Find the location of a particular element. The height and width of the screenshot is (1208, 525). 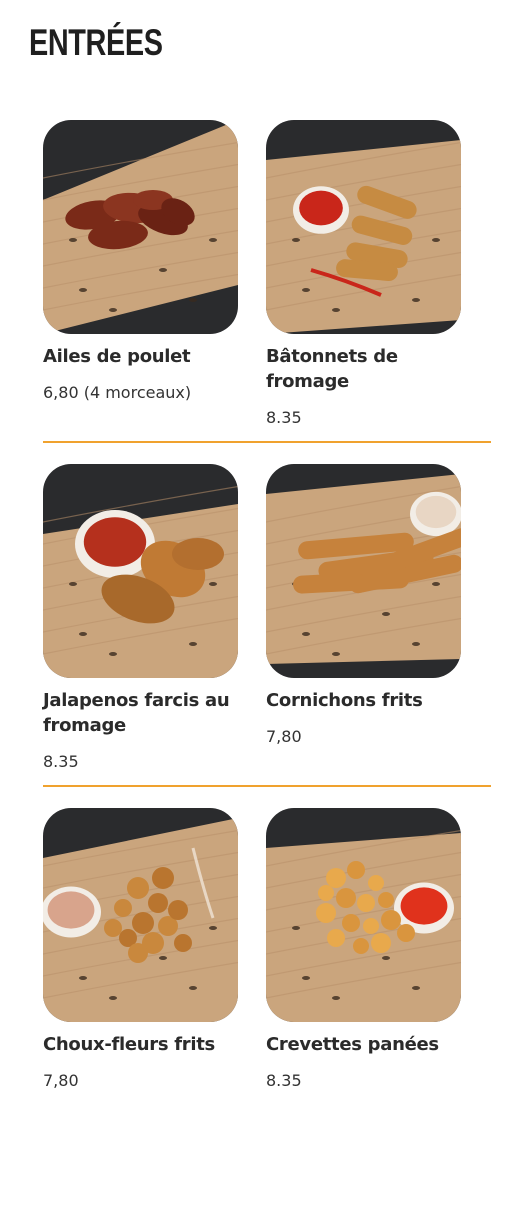

item-name: Cornichons frits is located at coordinates (344, 700).